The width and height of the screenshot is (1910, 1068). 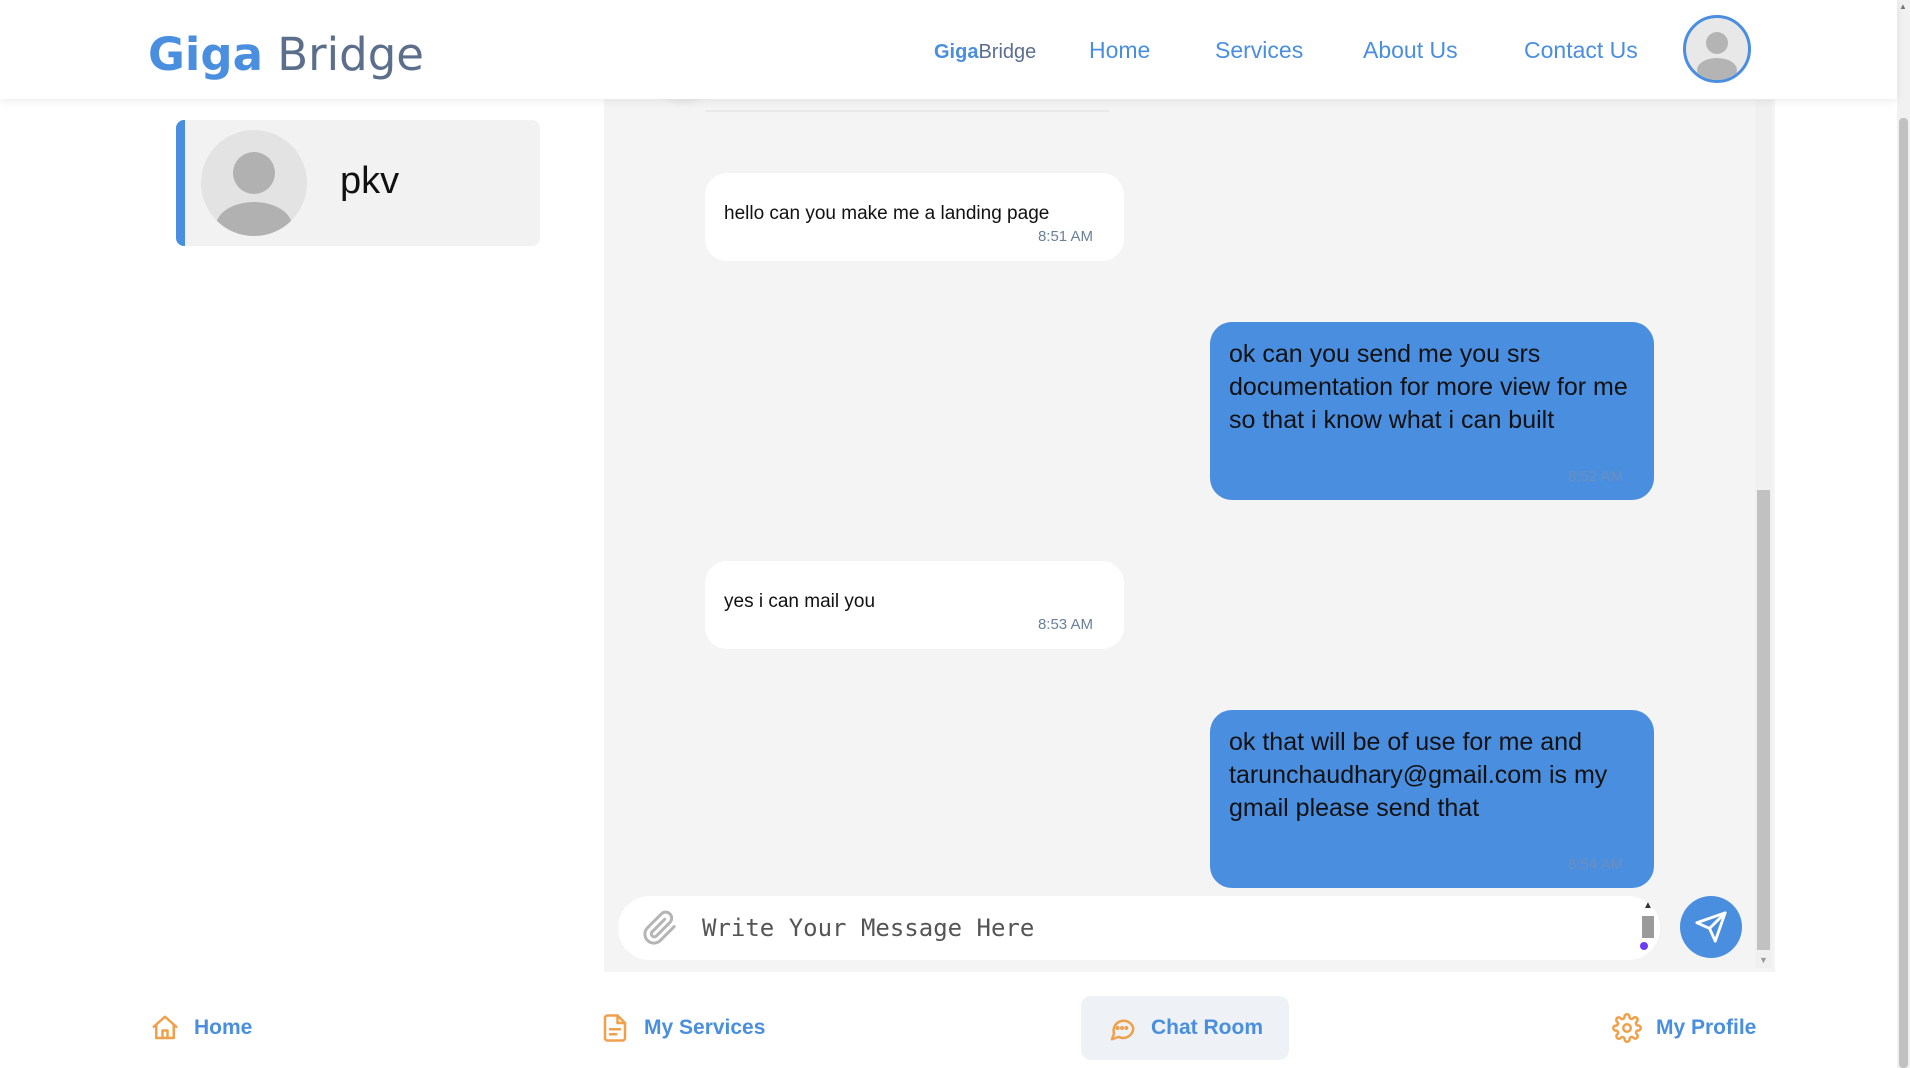 I want to click on message-input, so click(x=1152, y=928).